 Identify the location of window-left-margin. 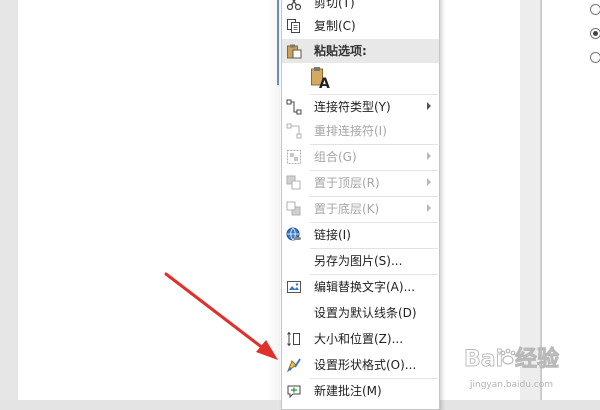
(9, 200).